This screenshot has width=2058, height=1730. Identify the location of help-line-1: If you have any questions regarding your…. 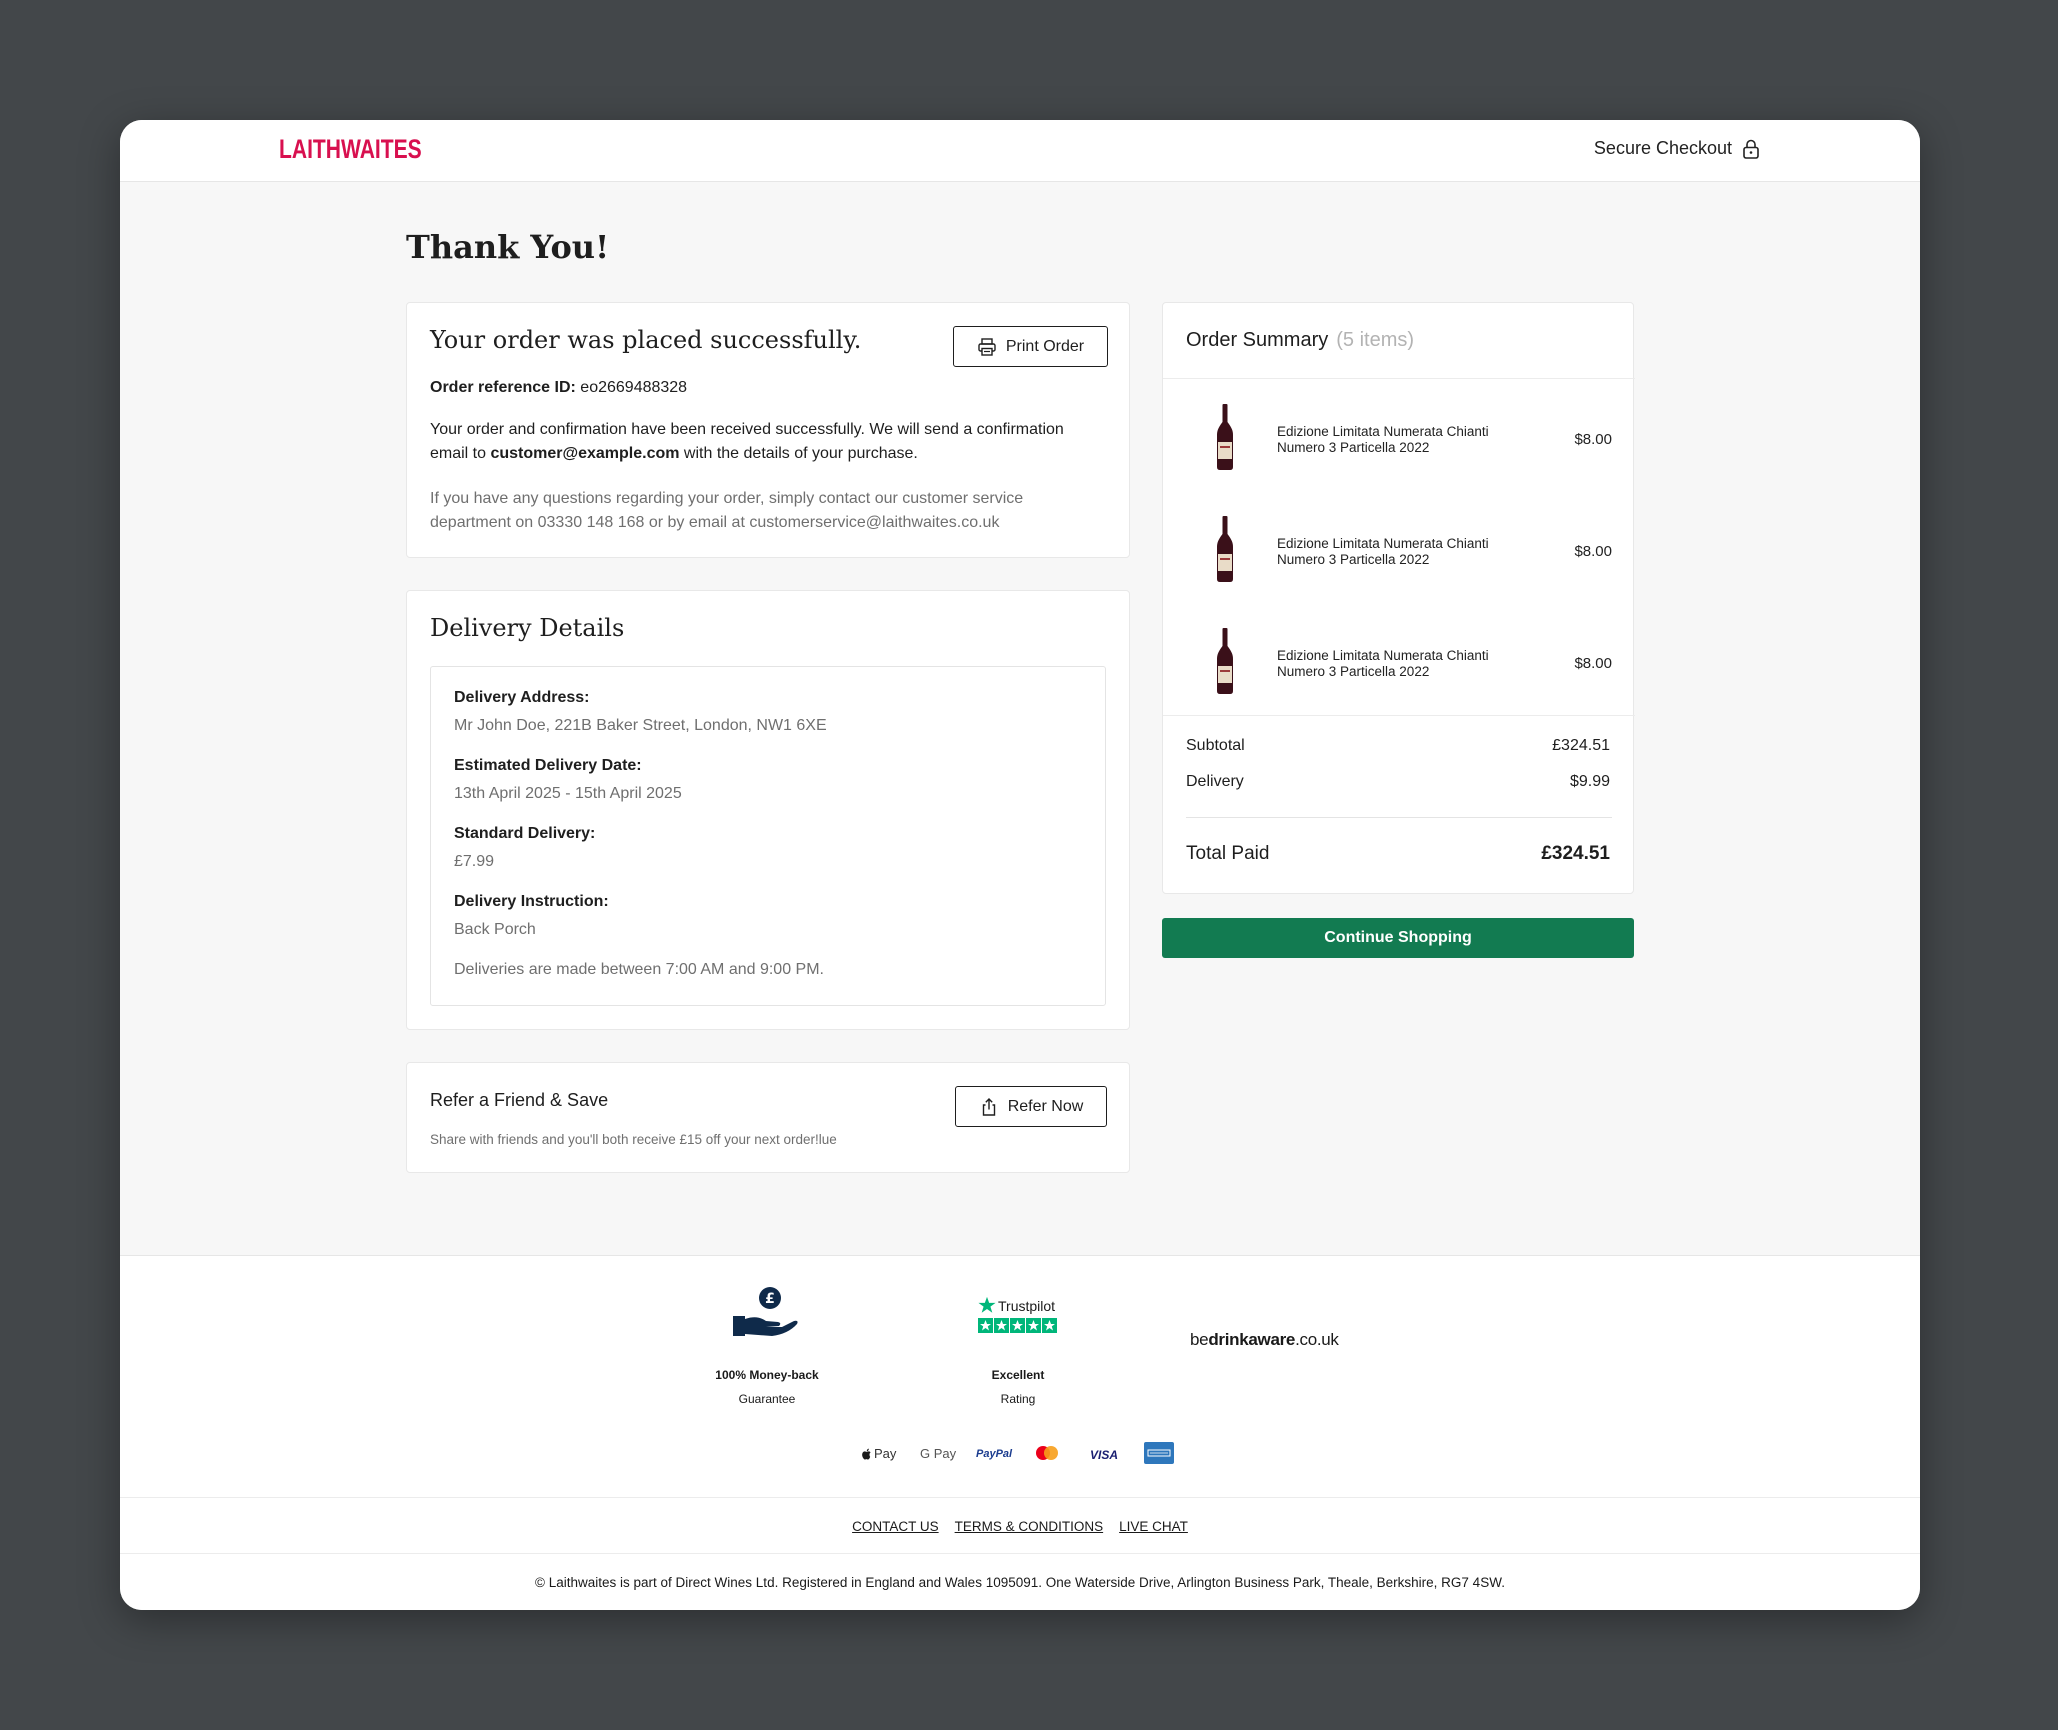
(727, 498).